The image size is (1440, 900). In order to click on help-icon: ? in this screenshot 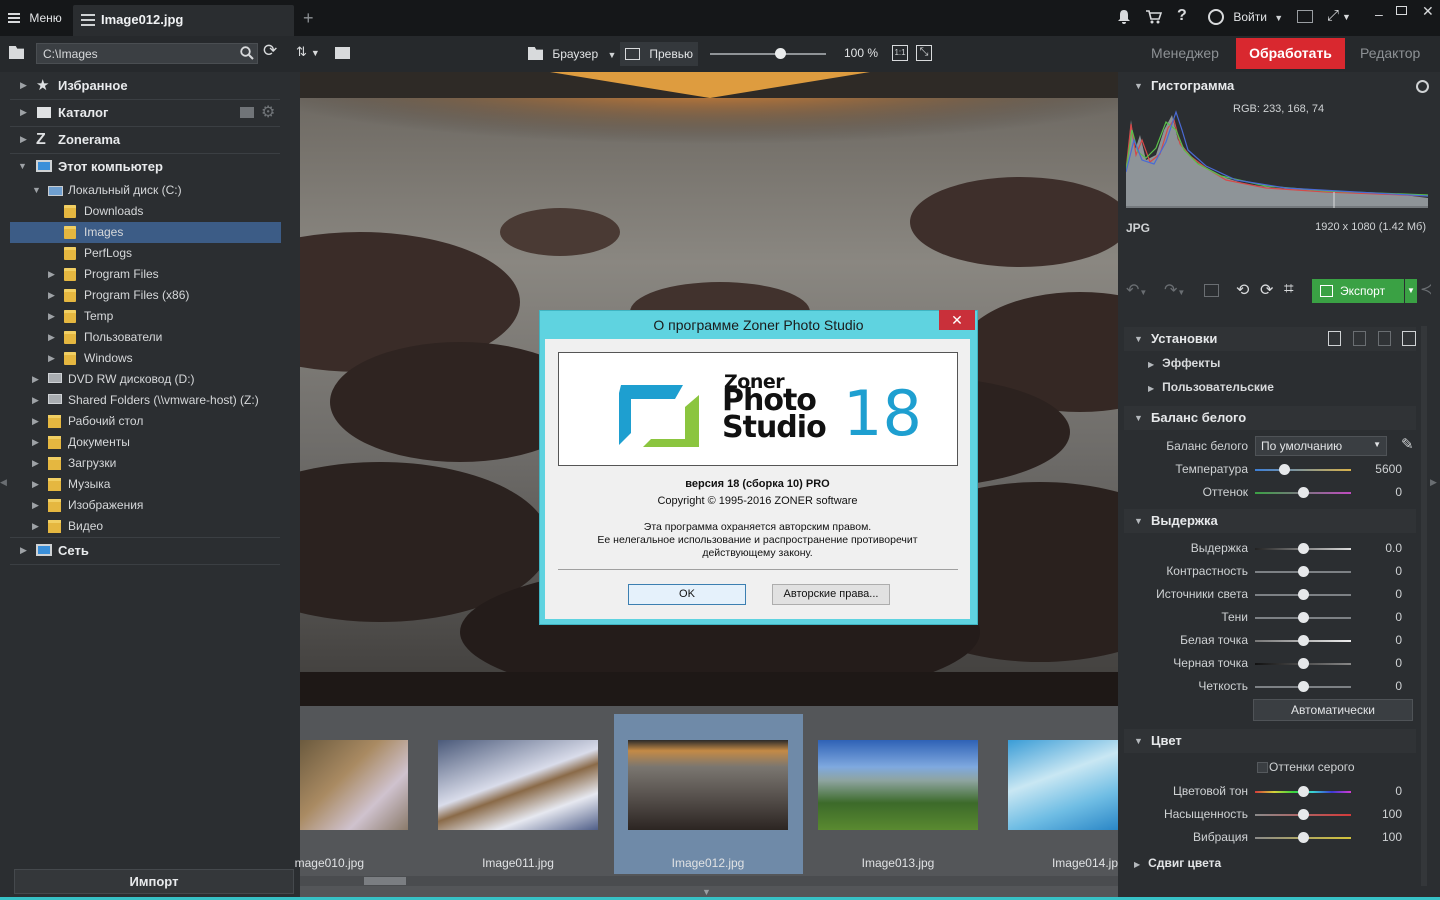, I will do `click(1182, 16)`.